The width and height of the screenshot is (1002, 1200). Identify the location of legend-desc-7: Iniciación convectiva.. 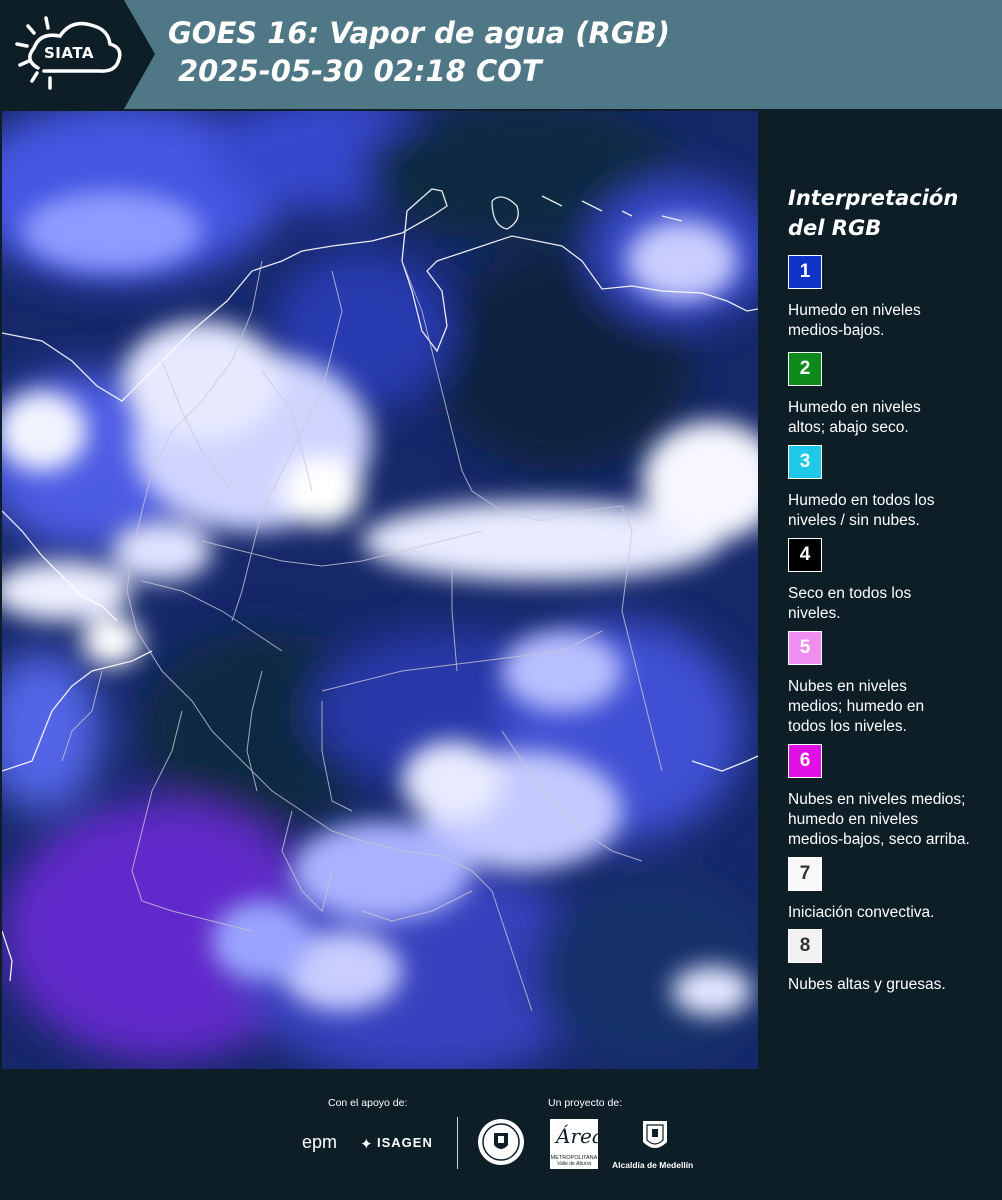
(893, 913).